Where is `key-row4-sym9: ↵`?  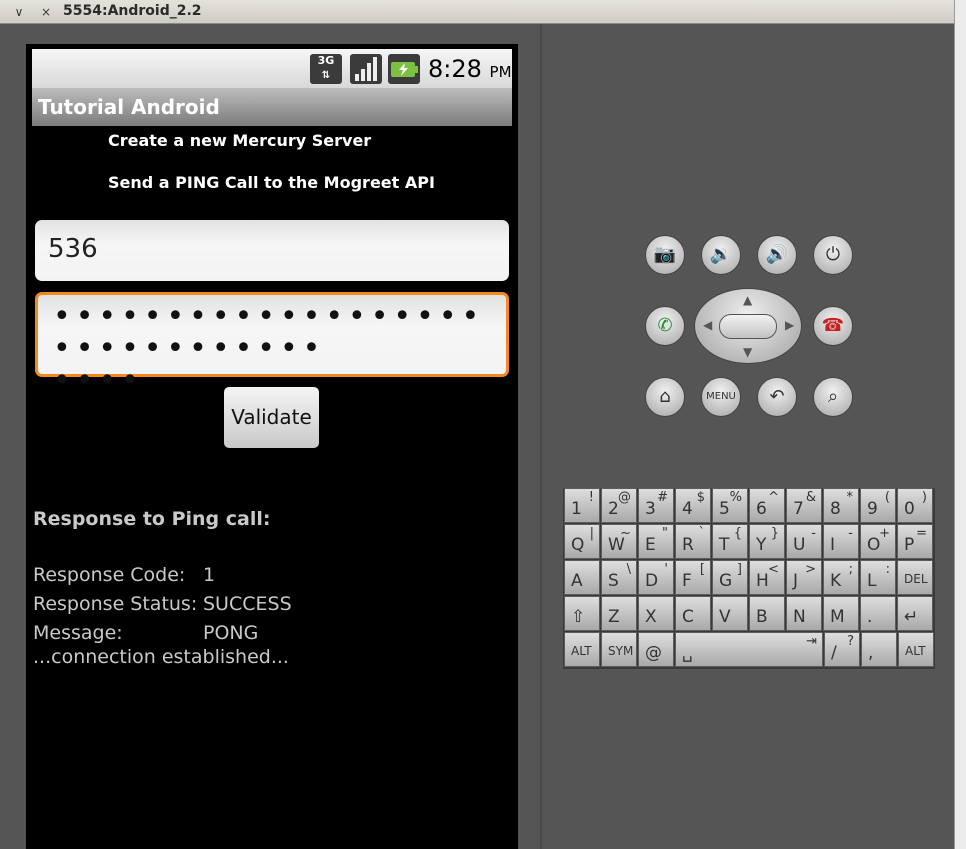 key-row4-sym9: ↵ is located at coordinates (915, 613).